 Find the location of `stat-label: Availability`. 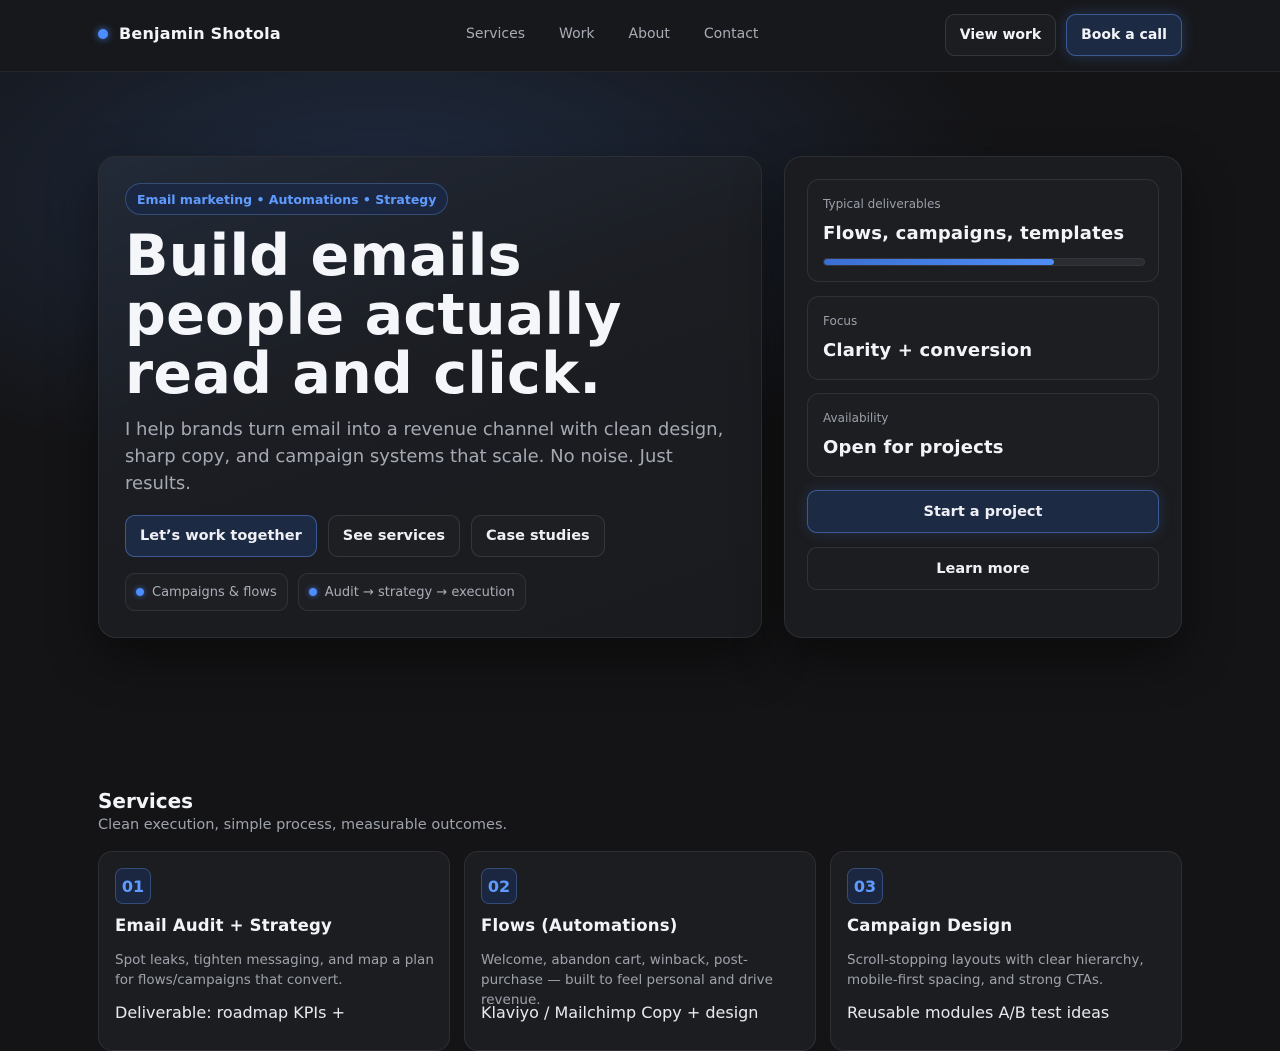

stat-label: Availability is located at coordinates (856, 418).